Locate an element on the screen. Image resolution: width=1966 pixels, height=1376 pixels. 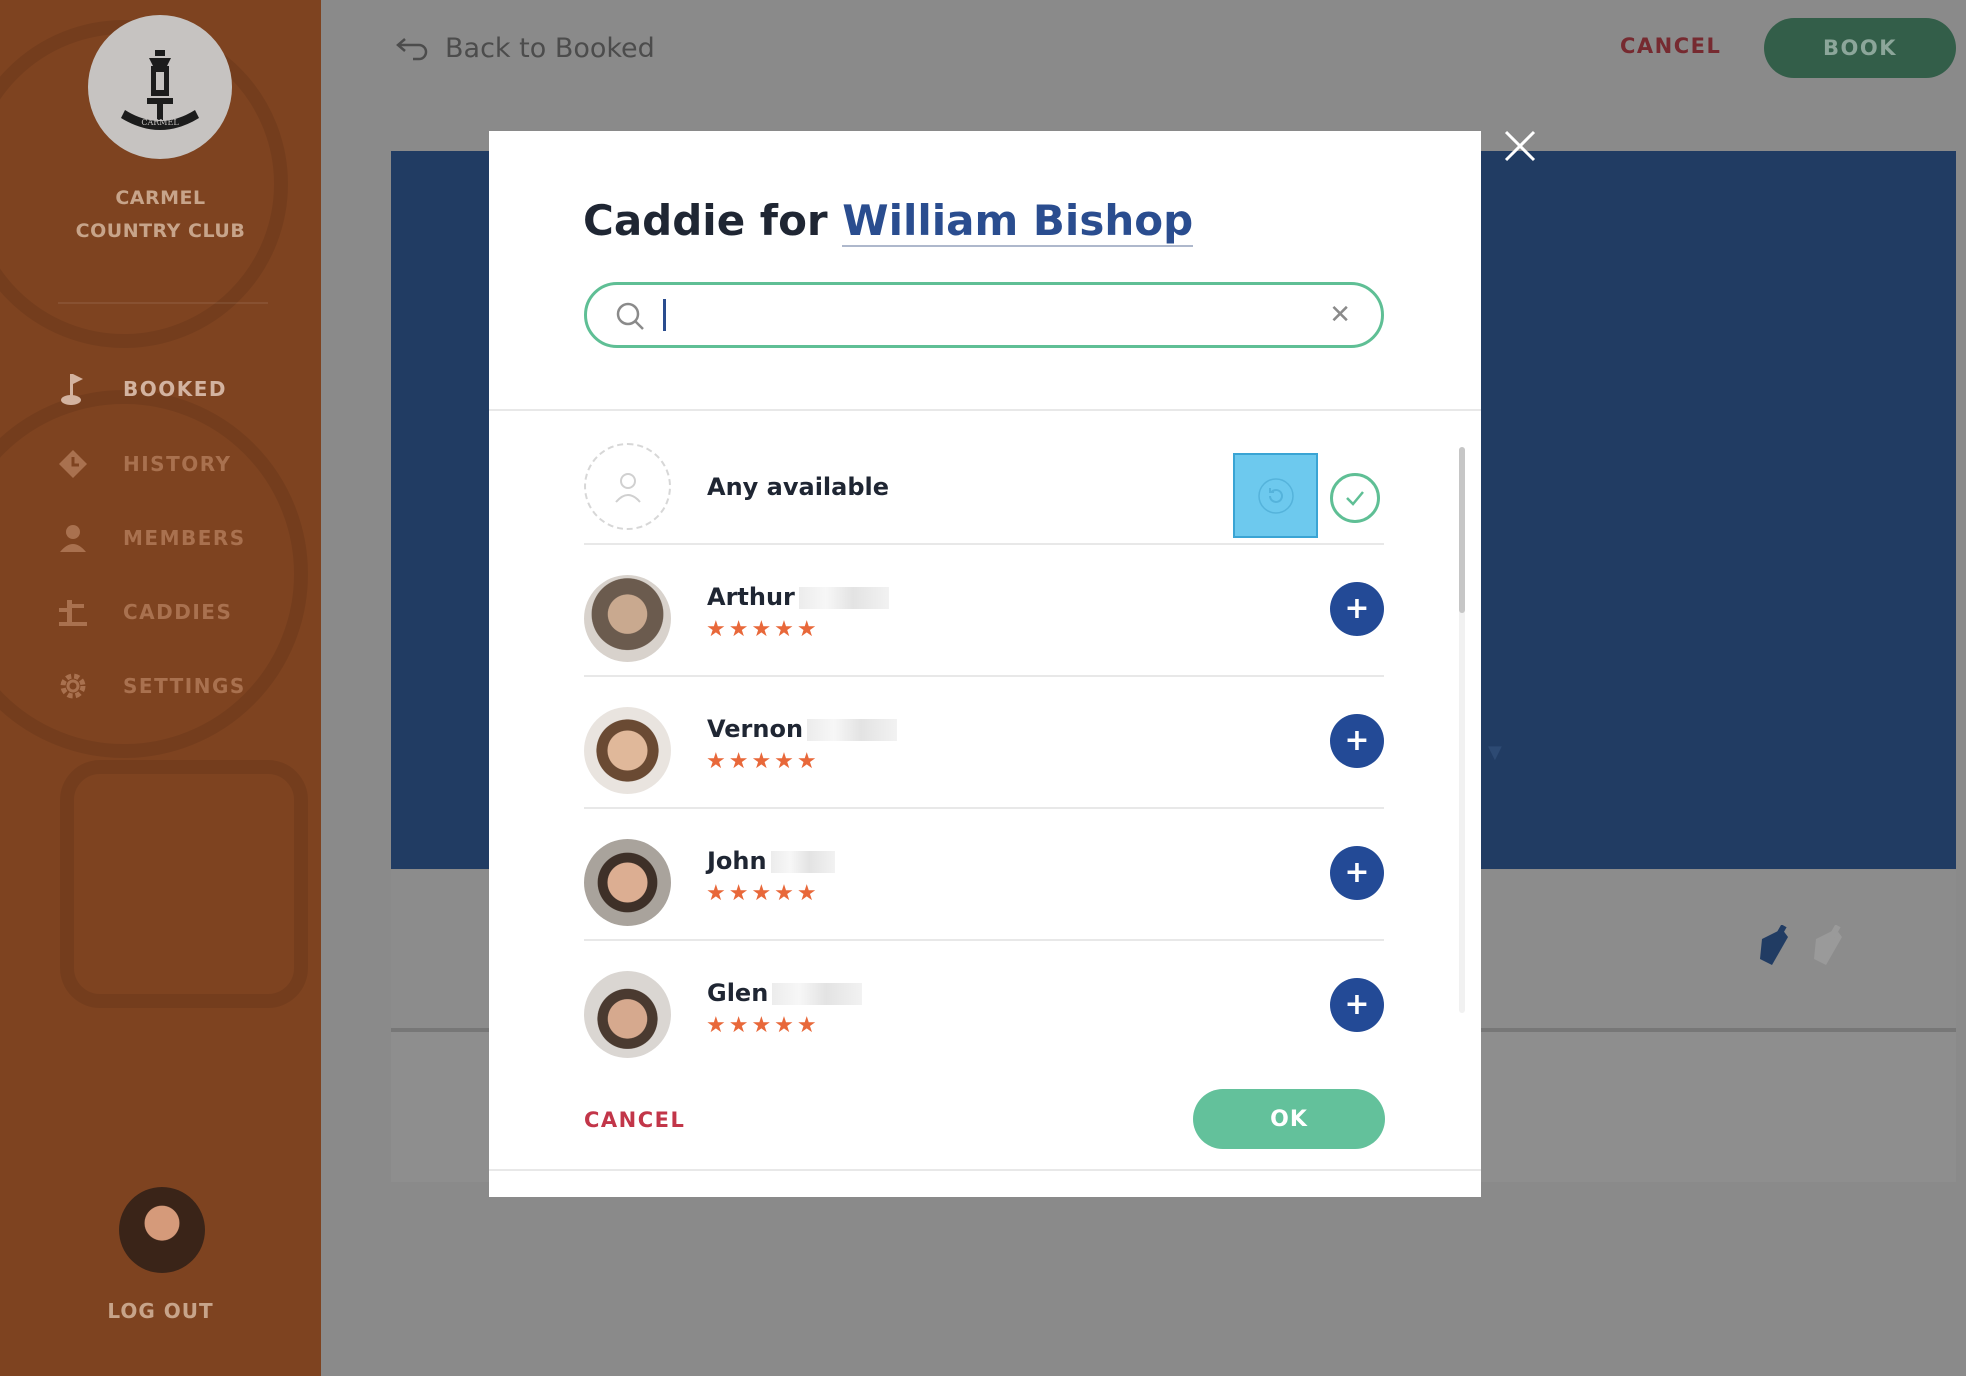
caddie-search-input: ✕ is located at coordinates (984, 315).